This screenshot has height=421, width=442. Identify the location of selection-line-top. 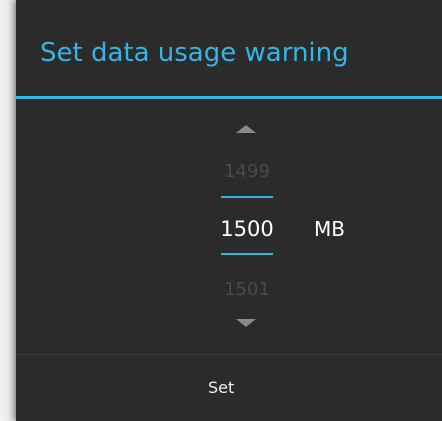
(247, 197).